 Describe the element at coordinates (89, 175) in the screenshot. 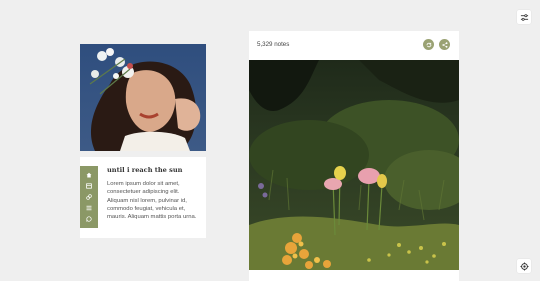

I see `home-icon` at that location.